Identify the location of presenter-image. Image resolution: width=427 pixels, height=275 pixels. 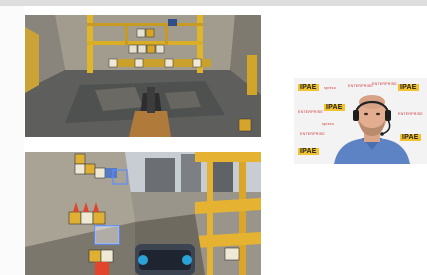
(372, 129).